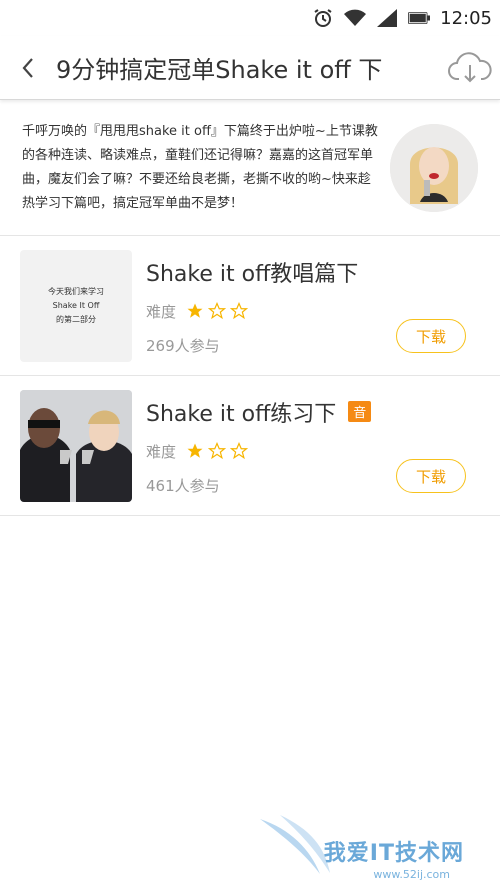 The image size is (500, 889). I want to click on course-title: Shake it off教唱篇下, so click(252, 274).